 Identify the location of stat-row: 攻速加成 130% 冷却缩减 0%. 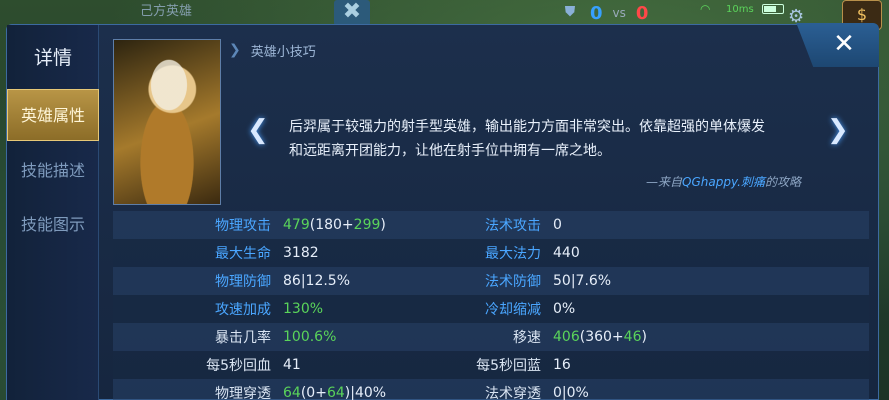
(491, 309).